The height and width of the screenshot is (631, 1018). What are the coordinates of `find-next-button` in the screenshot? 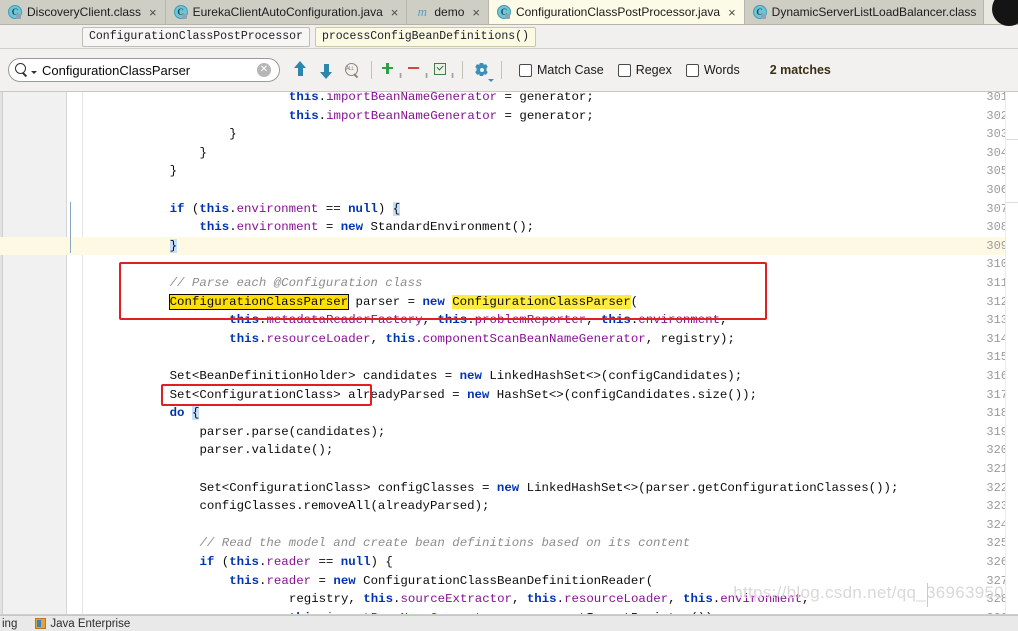 It's located at (326, 70).